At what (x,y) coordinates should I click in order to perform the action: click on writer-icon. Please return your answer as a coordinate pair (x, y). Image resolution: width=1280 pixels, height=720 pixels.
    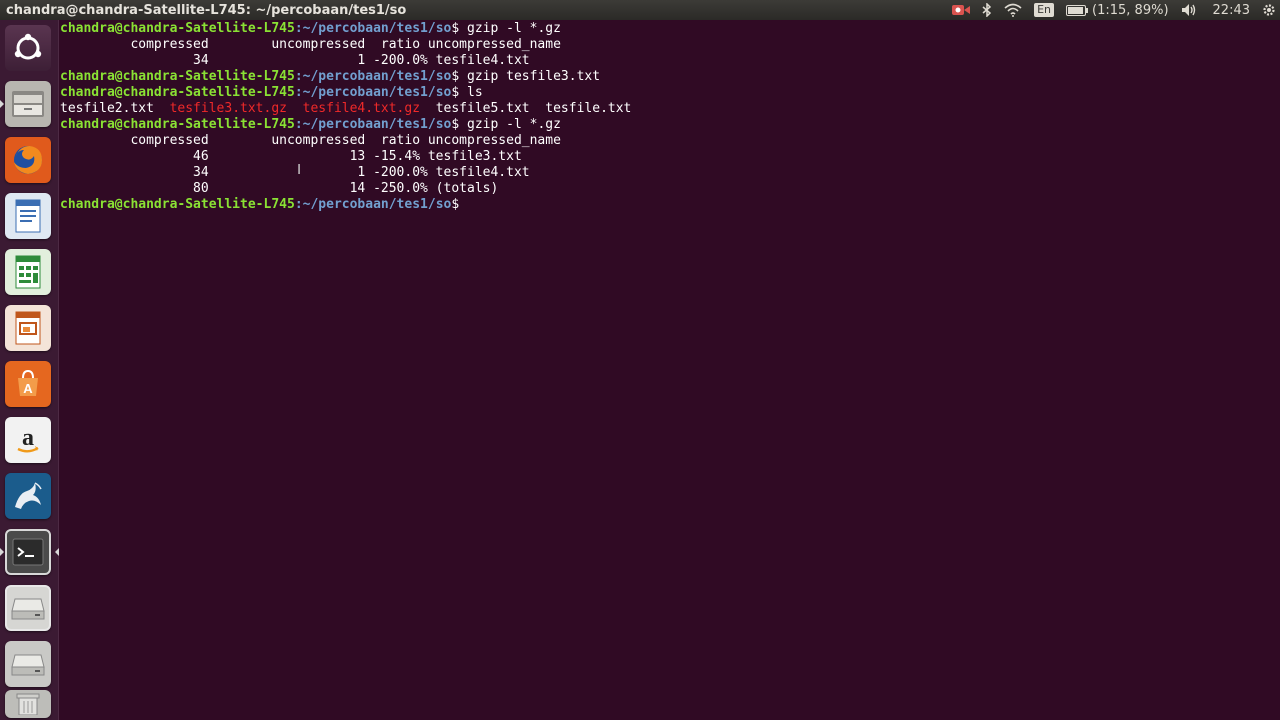
    Looking at the image, I should click on (28, 216).